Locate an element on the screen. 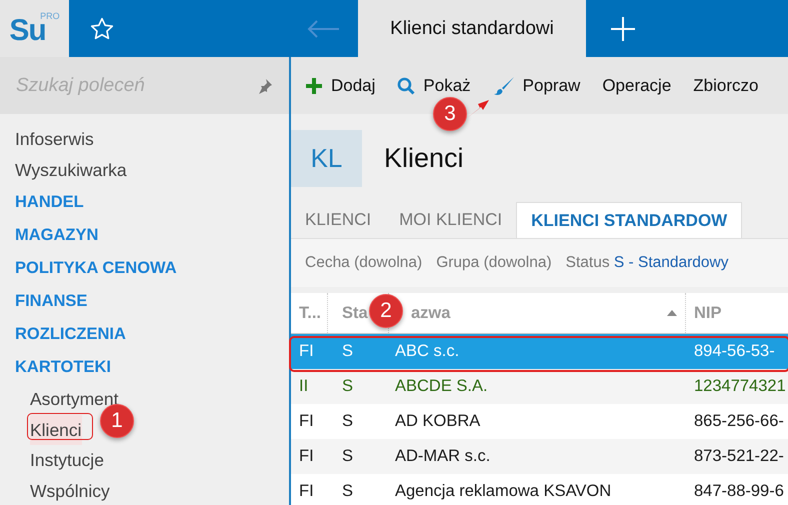  view-tab: KLIENCI STANDARDOW is located at coordinates (629, 220).